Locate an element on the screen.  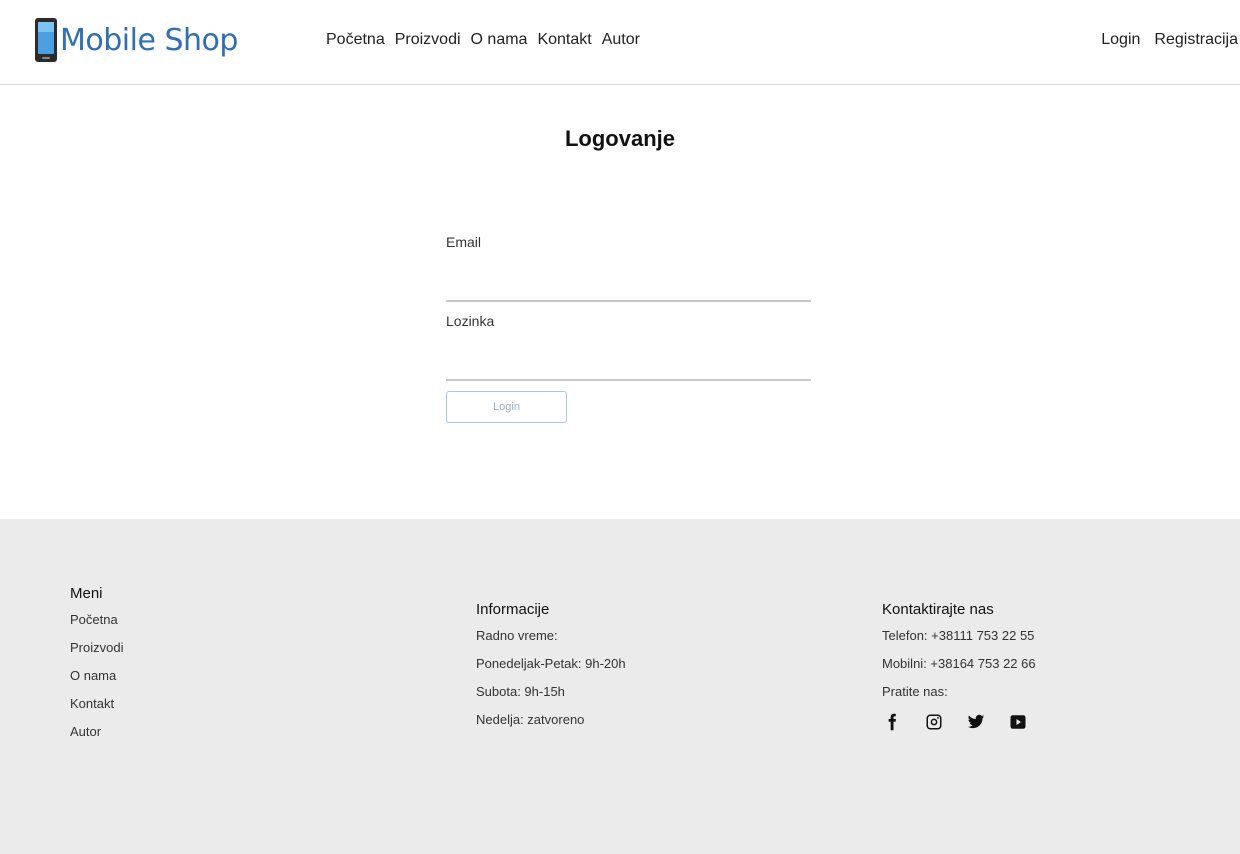
footer-info-title: Informacije is located at coordinates (513, 609).